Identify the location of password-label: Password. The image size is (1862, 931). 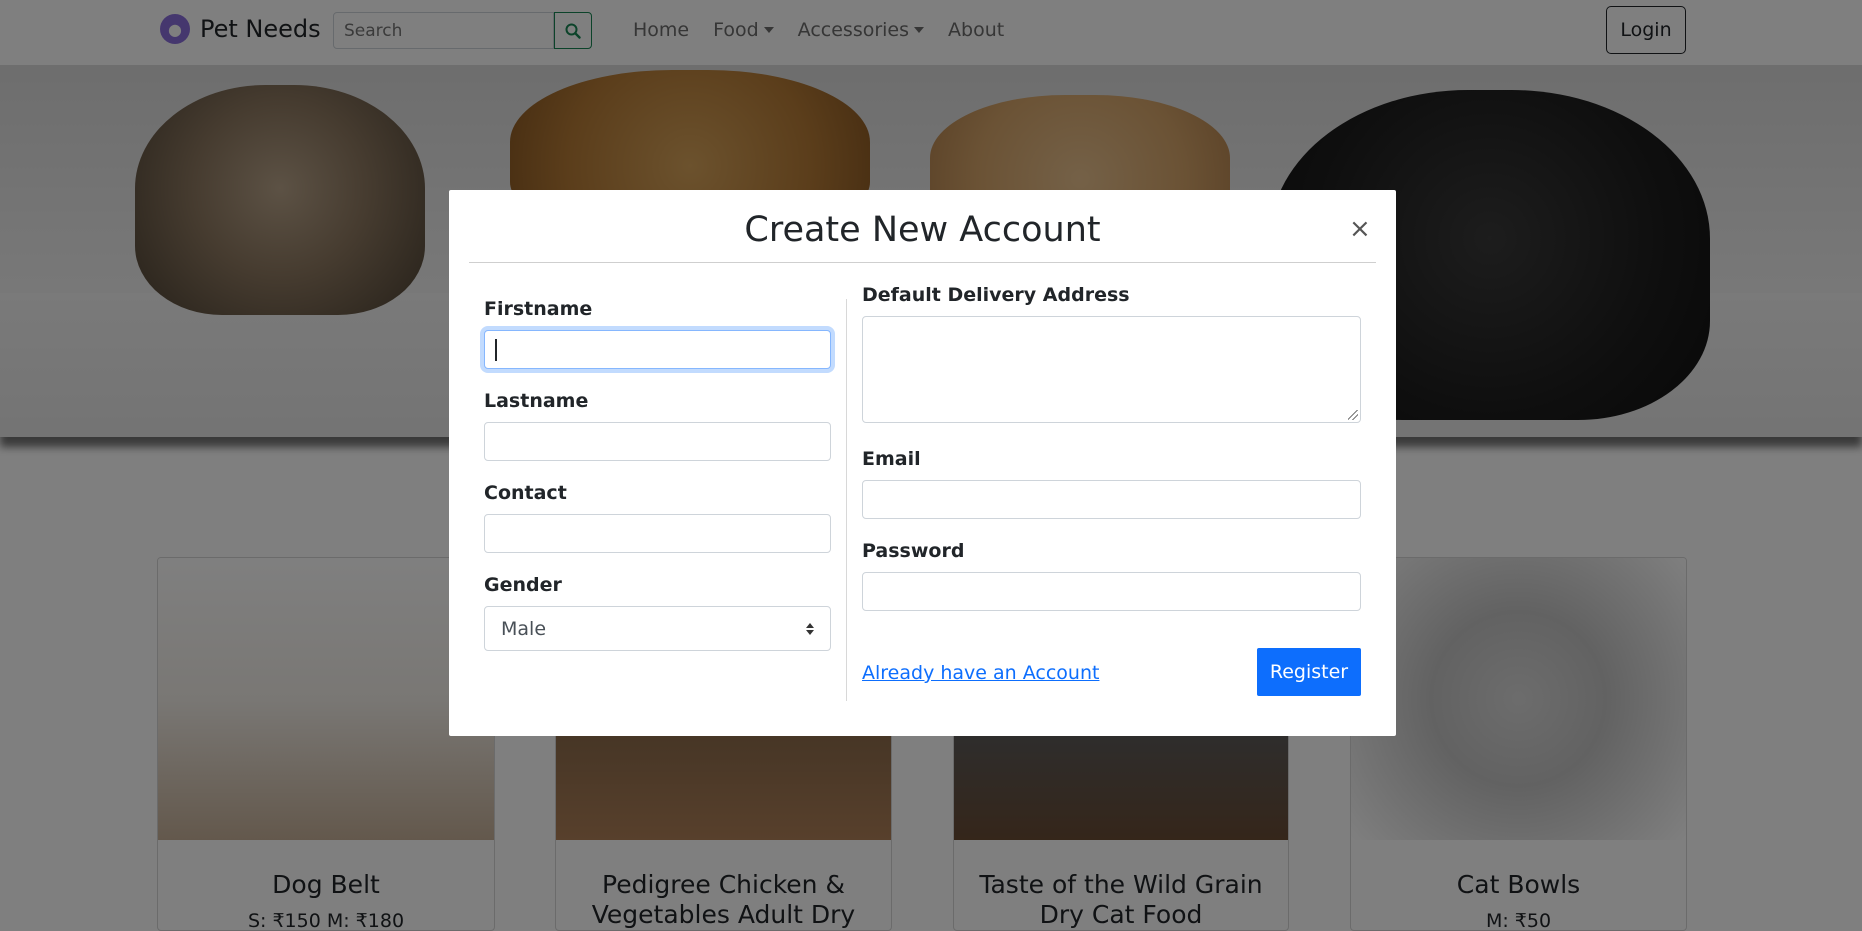
(913, 551).